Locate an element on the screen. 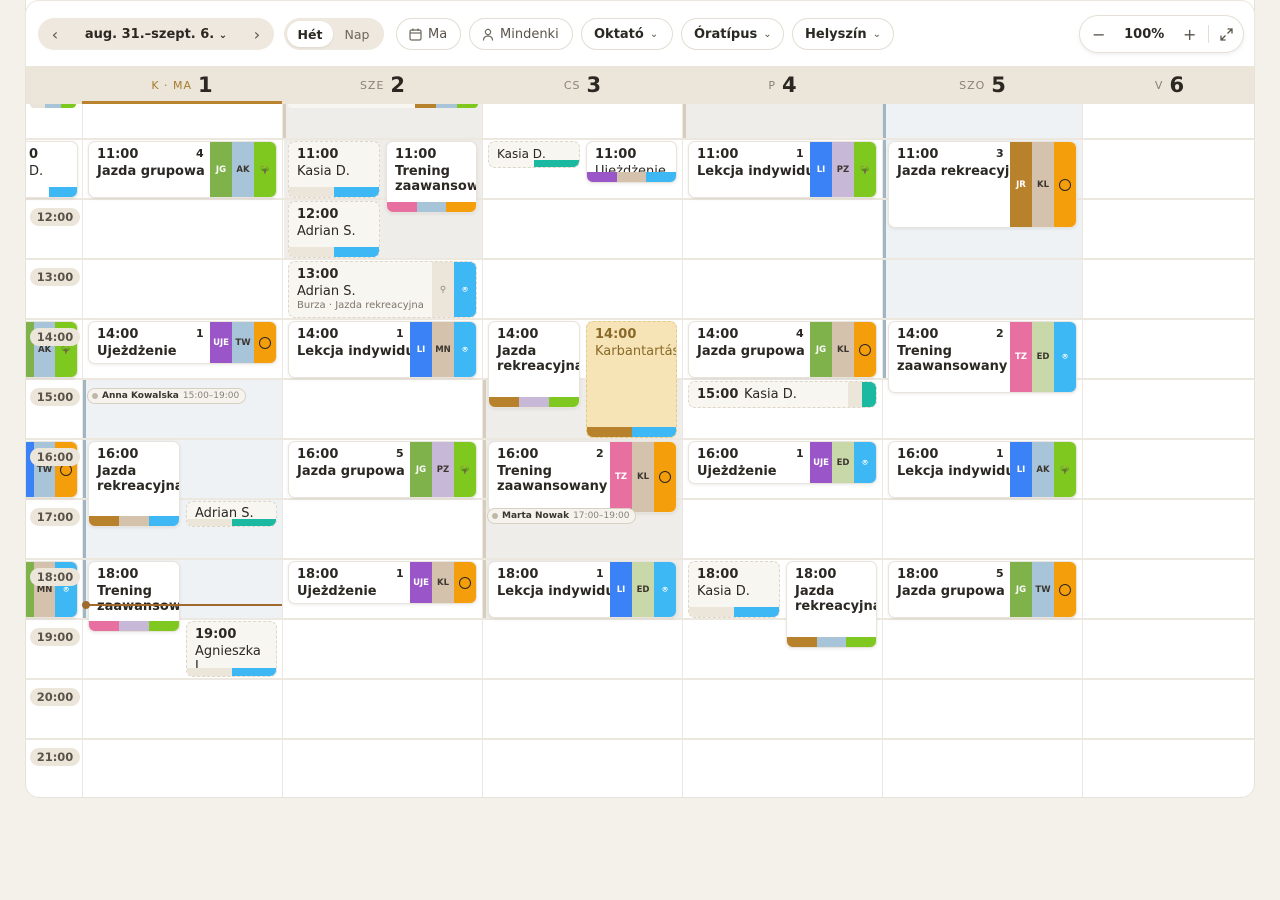 This screenshot has height=900, width=1280. today-button: Ma is located at coordinates (428, 34).